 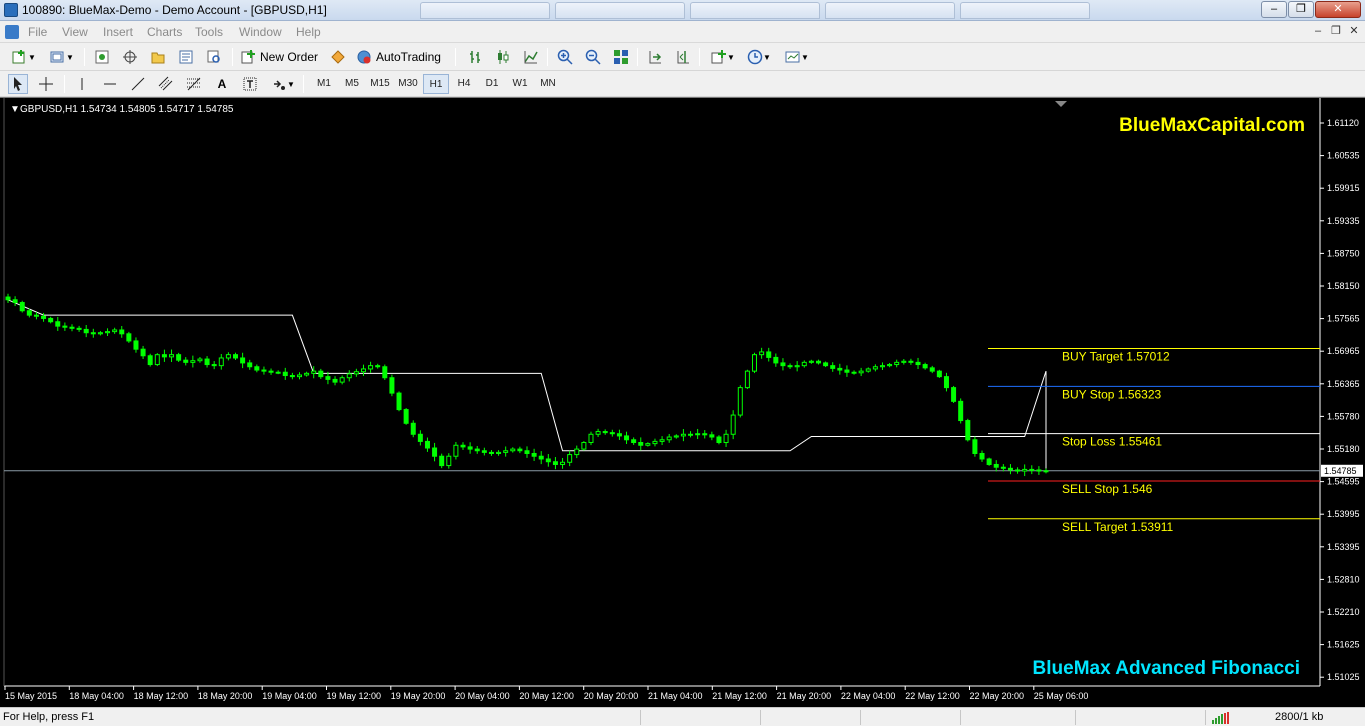 I want to click on menu-window: Window, so click(x=260, y=32).